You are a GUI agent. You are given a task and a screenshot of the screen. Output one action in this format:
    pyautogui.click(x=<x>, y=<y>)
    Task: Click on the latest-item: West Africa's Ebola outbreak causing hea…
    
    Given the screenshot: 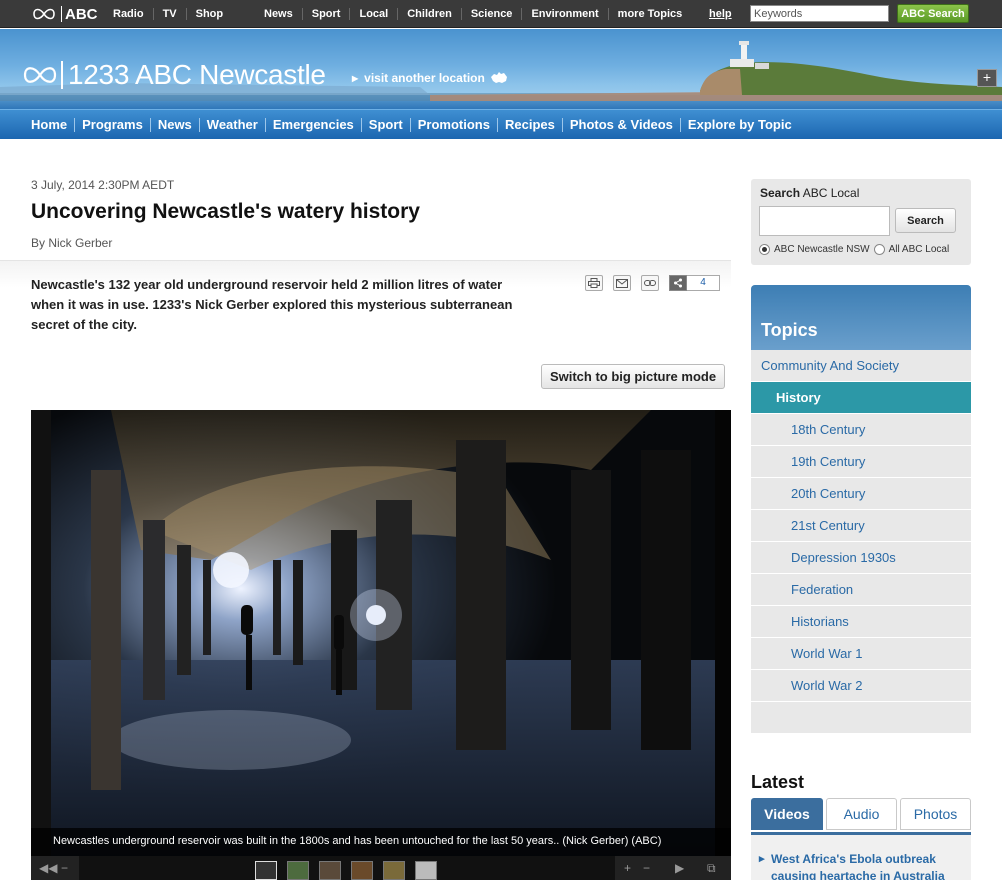 What is the action you would take?
    pyautogui.click(x=859, y=865)
    